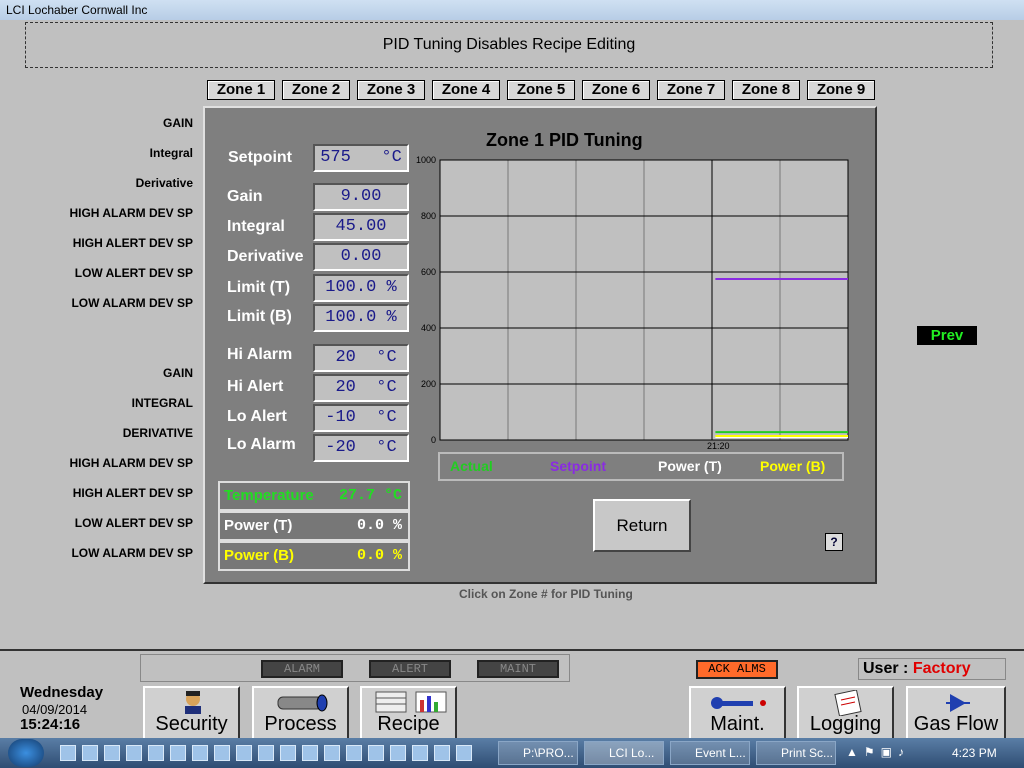  I want to click on chart-y-tick-label: 800, so click(428, 216).